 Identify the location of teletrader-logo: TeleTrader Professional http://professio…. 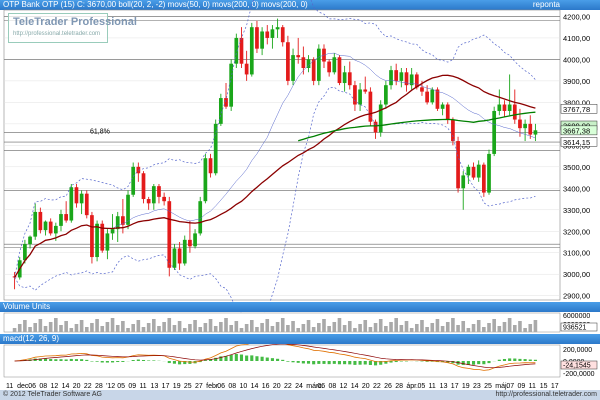
(72, 28).